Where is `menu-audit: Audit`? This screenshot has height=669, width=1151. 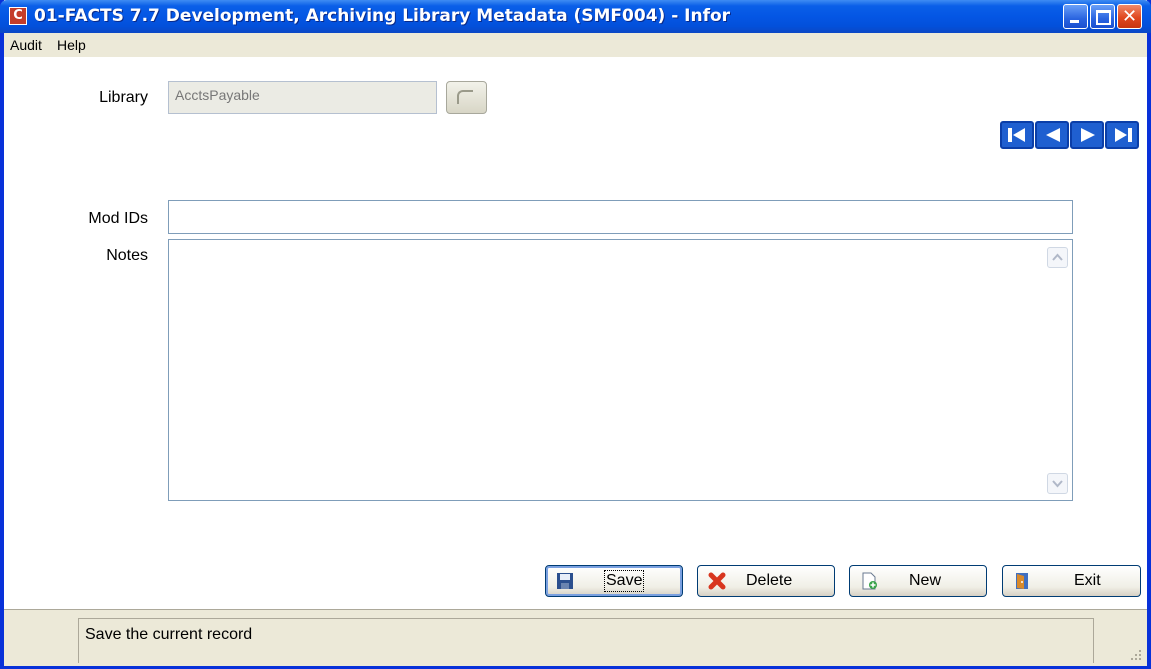 menu-audit: Audit is located at coordinates (26, 45).